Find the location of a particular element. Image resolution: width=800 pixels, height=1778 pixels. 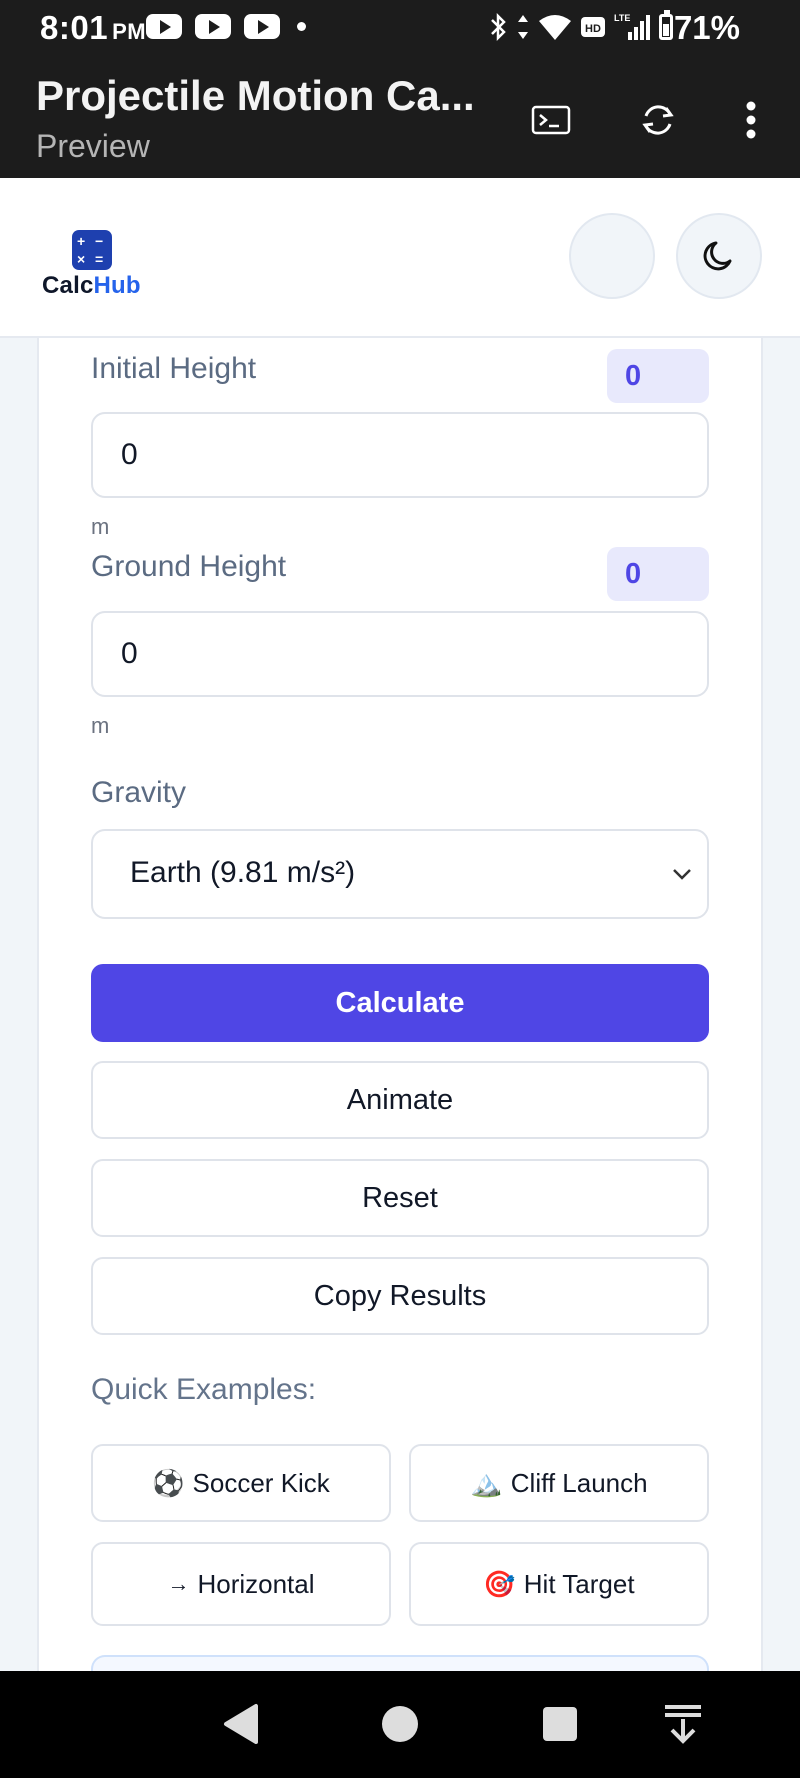

moon-icon is located at coordinates (717, 256).